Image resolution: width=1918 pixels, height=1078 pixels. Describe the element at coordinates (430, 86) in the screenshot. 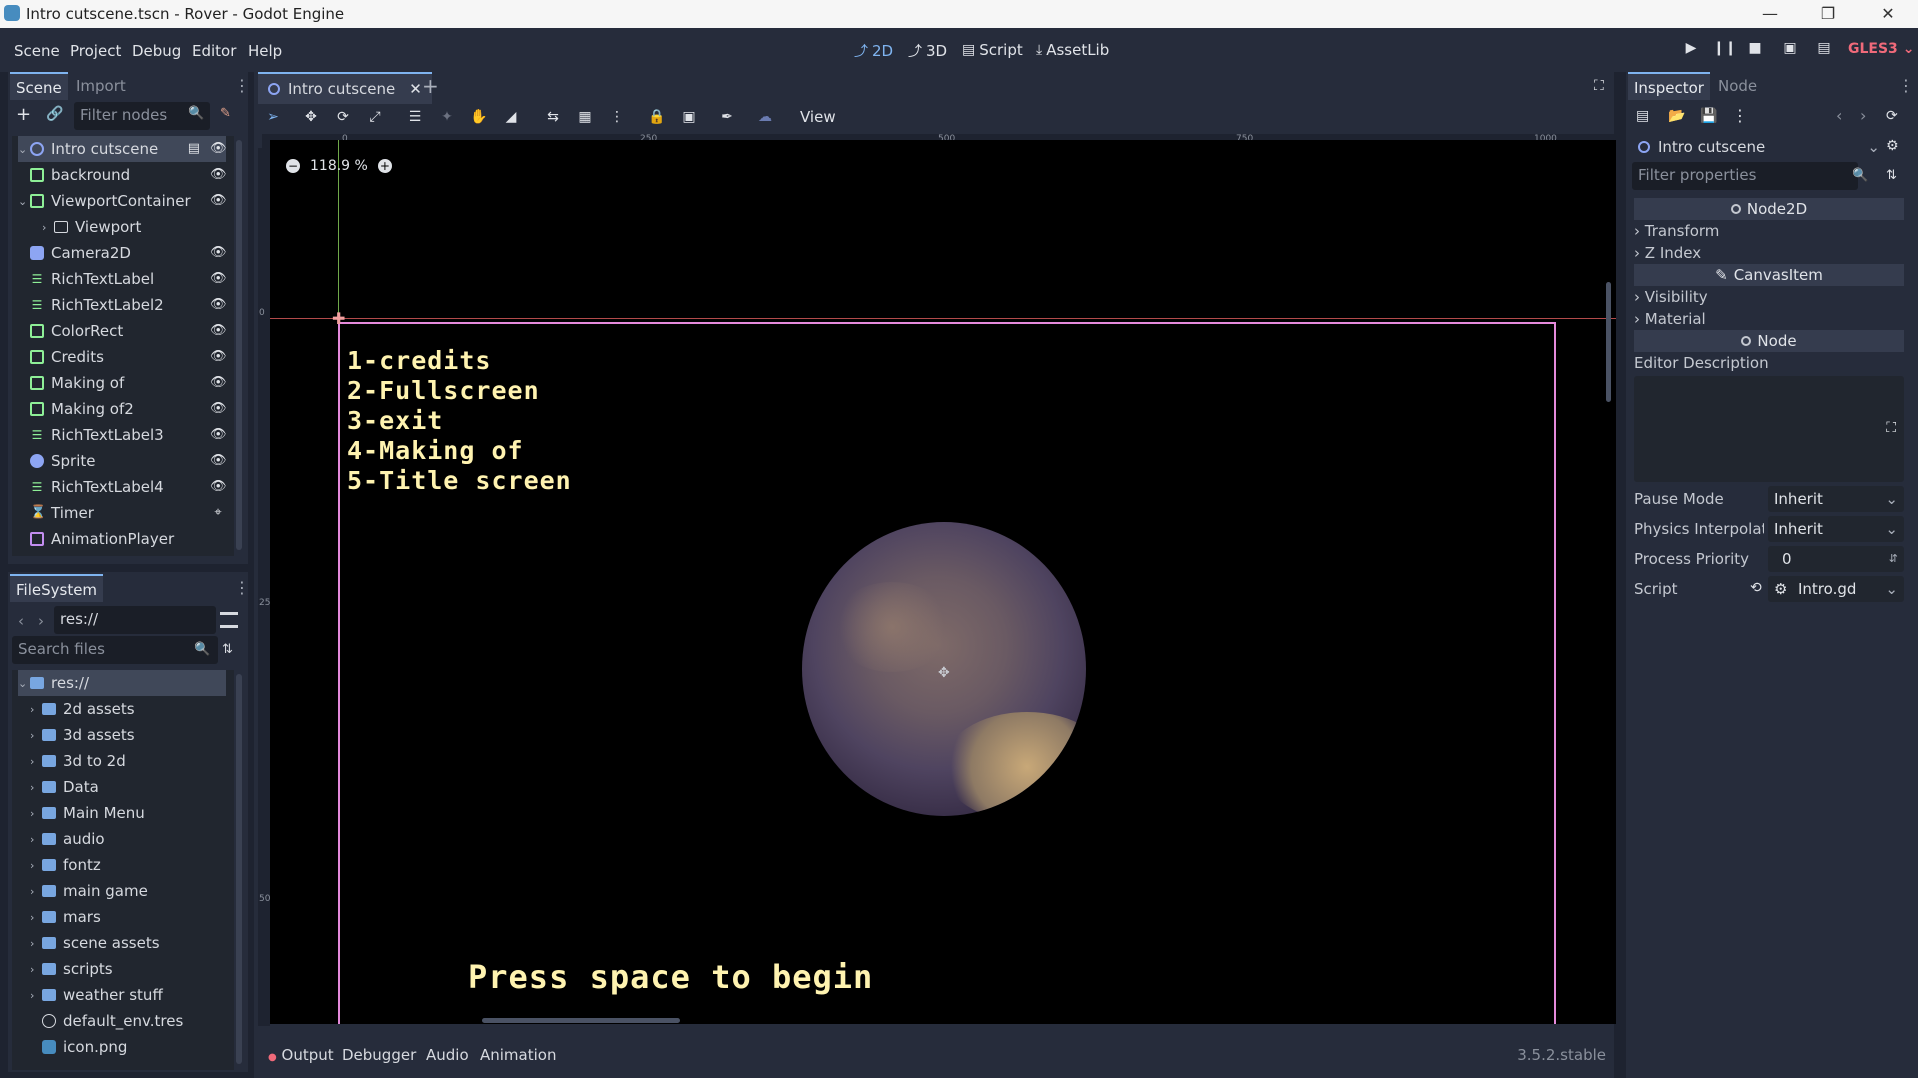

I see `add-tab-icon: +` at that location.